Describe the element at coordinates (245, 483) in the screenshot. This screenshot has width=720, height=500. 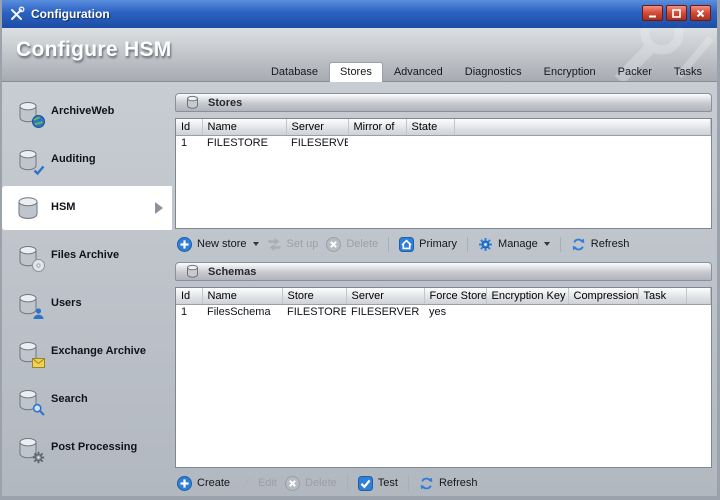
I see `edit-icon` at that location.